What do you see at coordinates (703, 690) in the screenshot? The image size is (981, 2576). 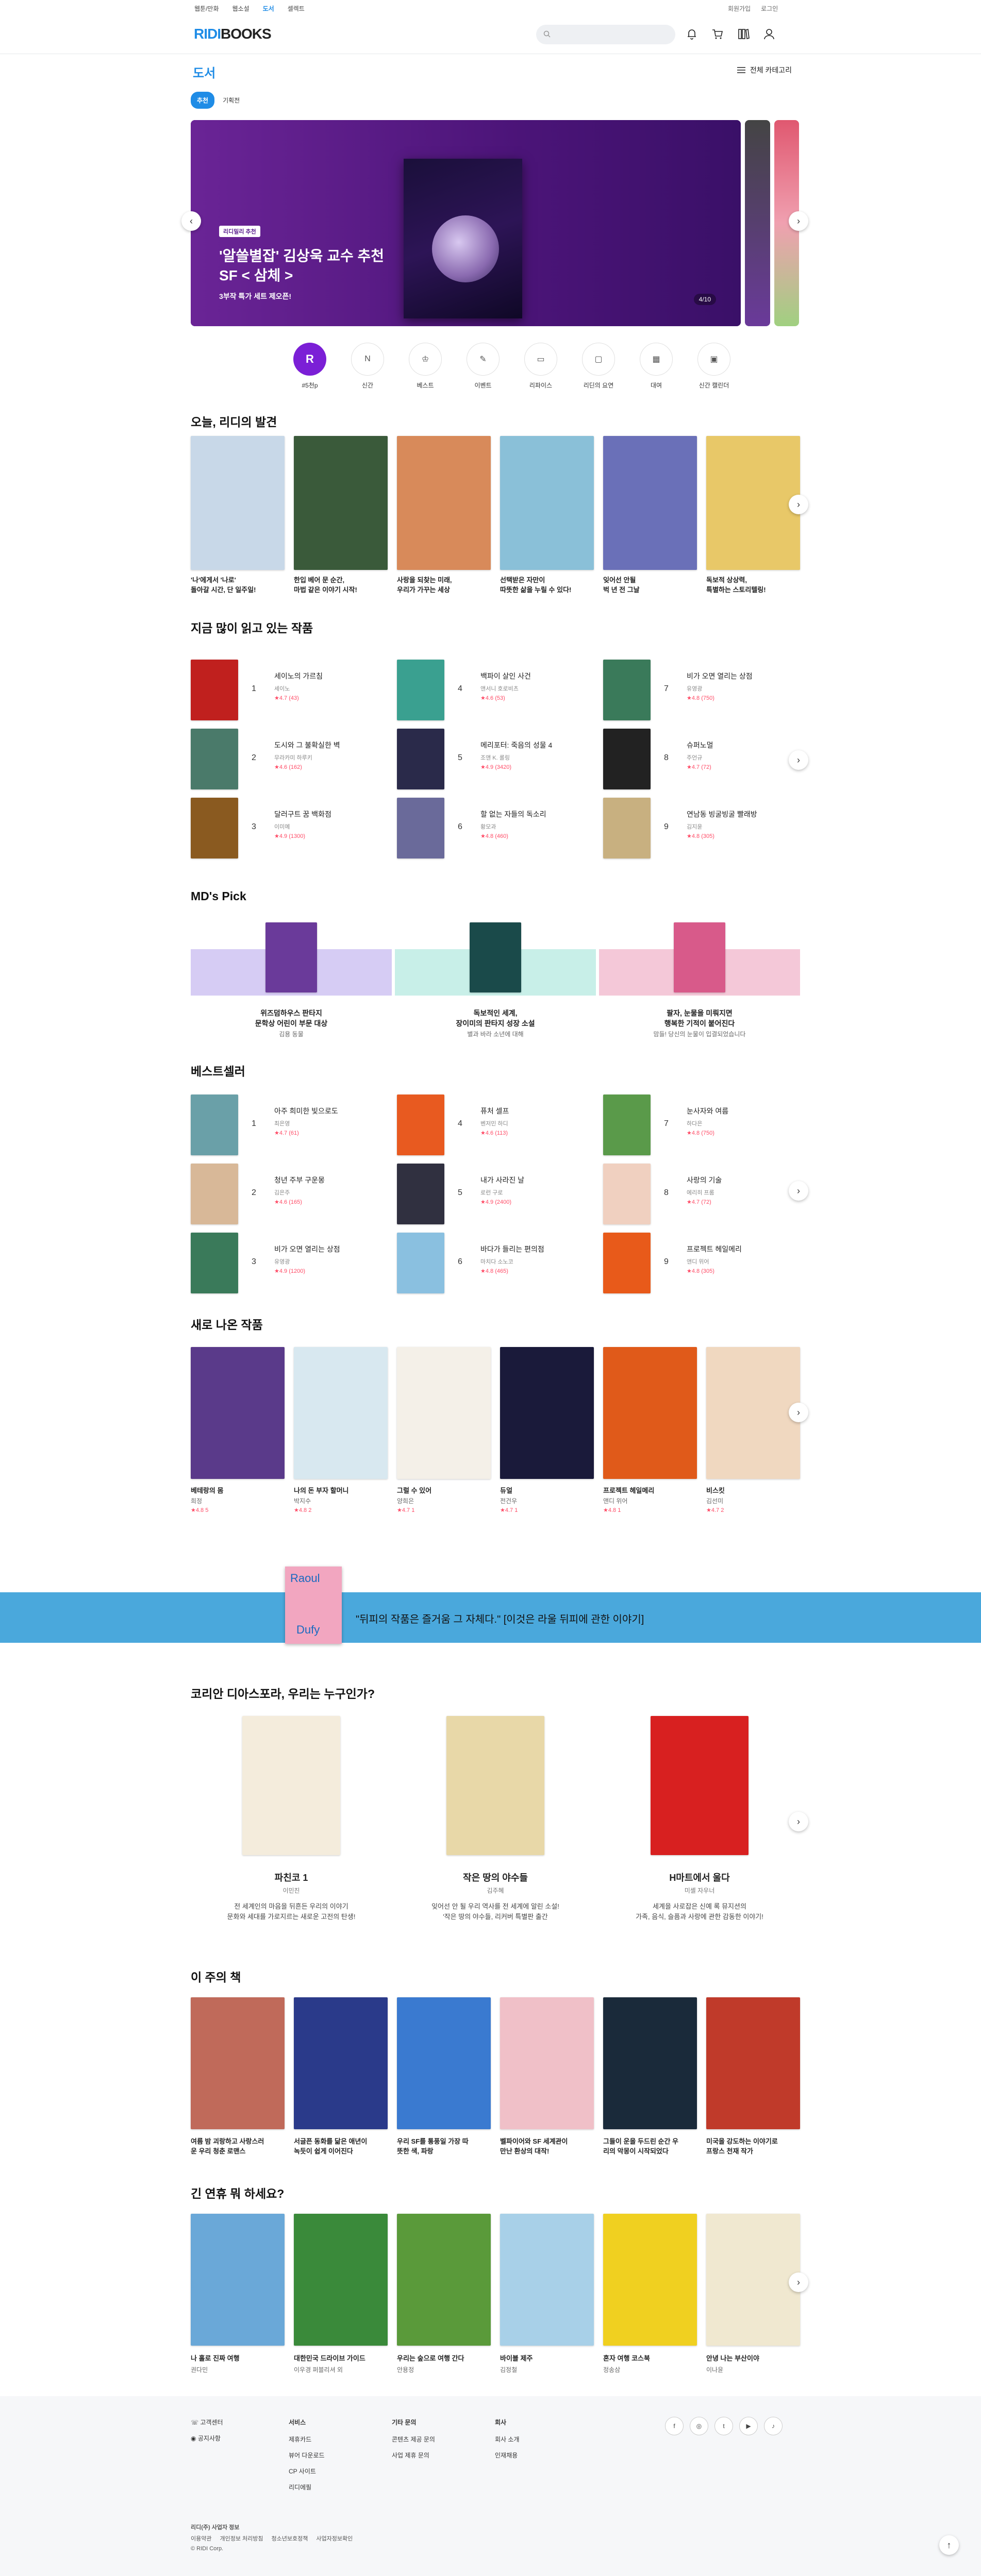 I see `rank-item: 7 비가 오면 열리는 상점 유영광 ★4.8 (750)` at bounding box center [703, 690].